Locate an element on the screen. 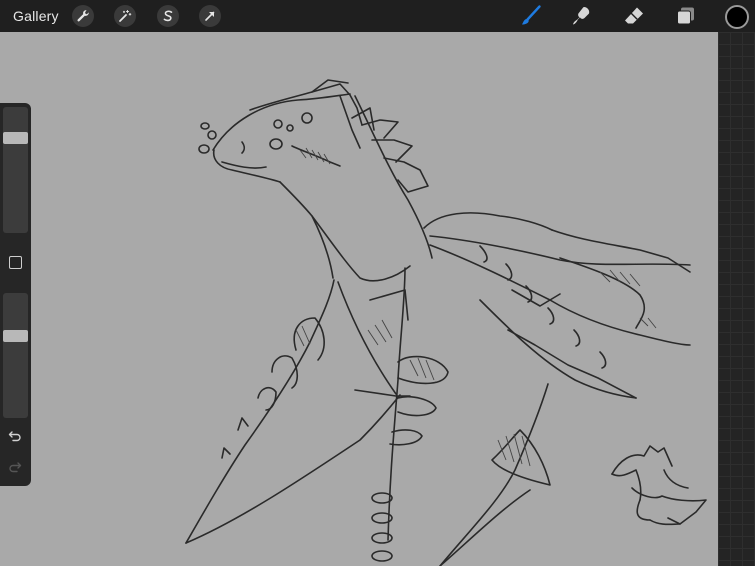 The width and height of the screenshot is (755, 566). top-toolbar: Gallery is located at coordinates (377, 16).